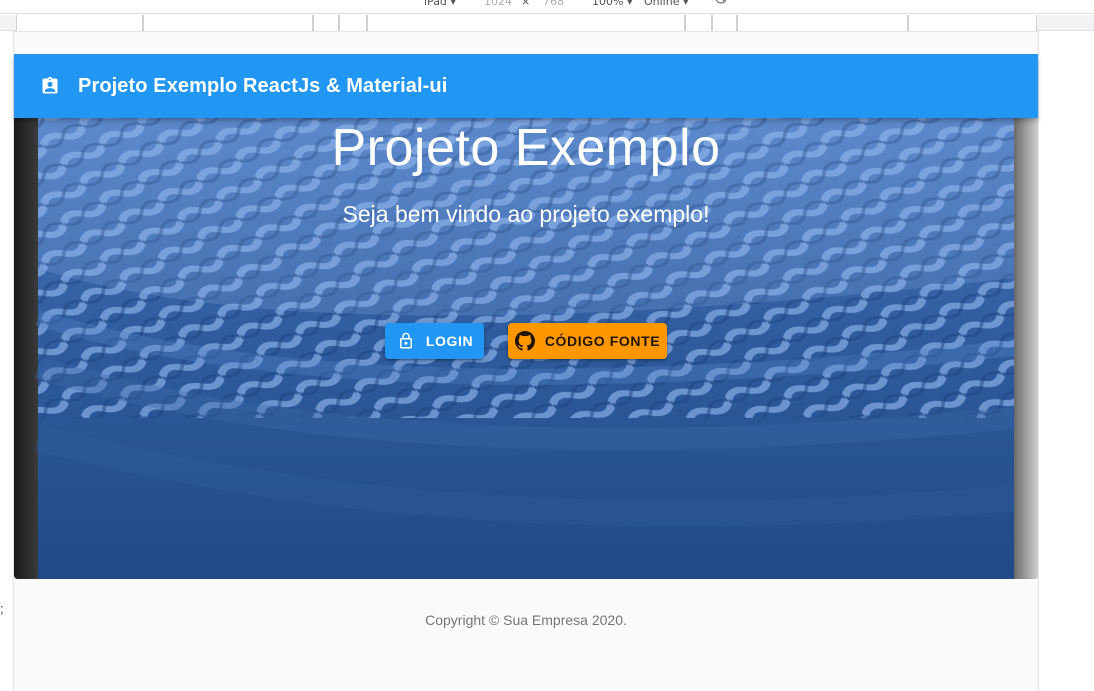 Image resolution: width=1094 pixels, height=691 pixels. Describe the element at coordinates (2, 608) in the screenshot. I see `stray-text: ;` at that location.